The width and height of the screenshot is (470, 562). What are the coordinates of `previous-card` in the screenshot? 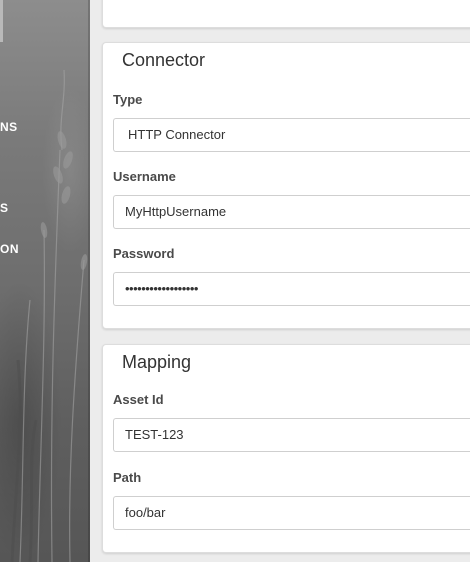 It's located at (286, 14).